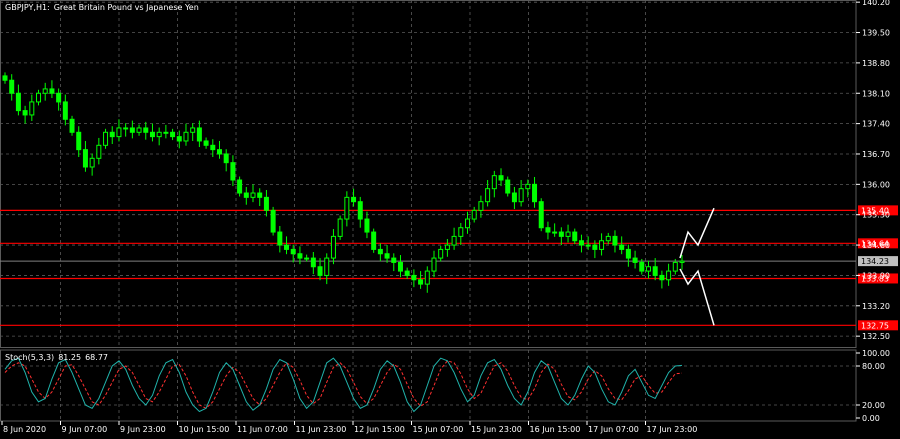 The width and height of the screenshot is (900, 439). What do you see at coordinates (876, 184) in the screenshot?
I see `price-tick-label: 136.00` at bounding box center [876, 184].